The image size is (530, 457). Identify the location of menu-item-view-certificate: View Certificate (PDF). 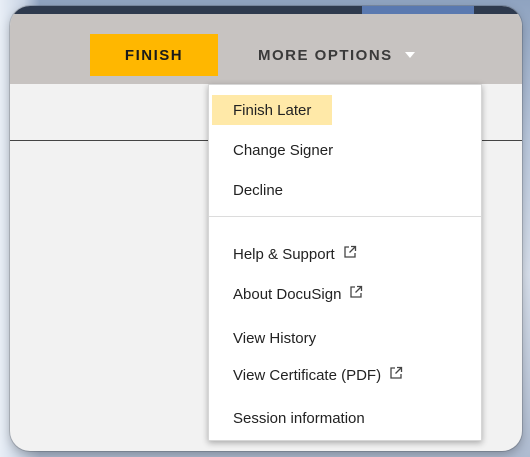
(318, 375).